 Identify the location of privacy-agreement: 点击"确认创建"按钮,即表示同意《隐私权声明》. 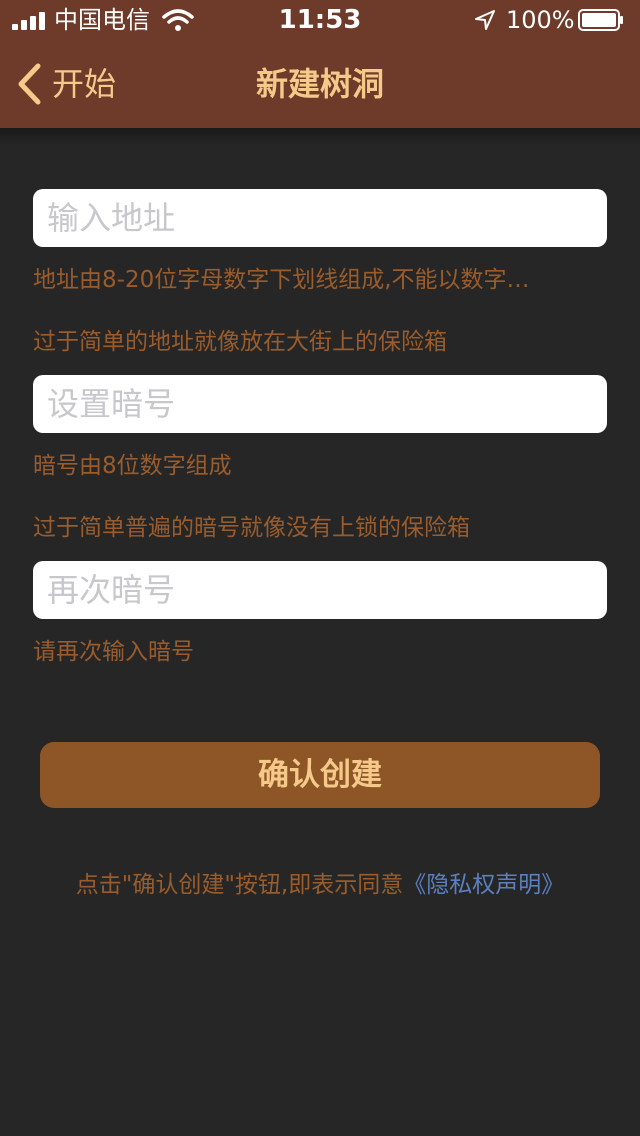
(320, 885).